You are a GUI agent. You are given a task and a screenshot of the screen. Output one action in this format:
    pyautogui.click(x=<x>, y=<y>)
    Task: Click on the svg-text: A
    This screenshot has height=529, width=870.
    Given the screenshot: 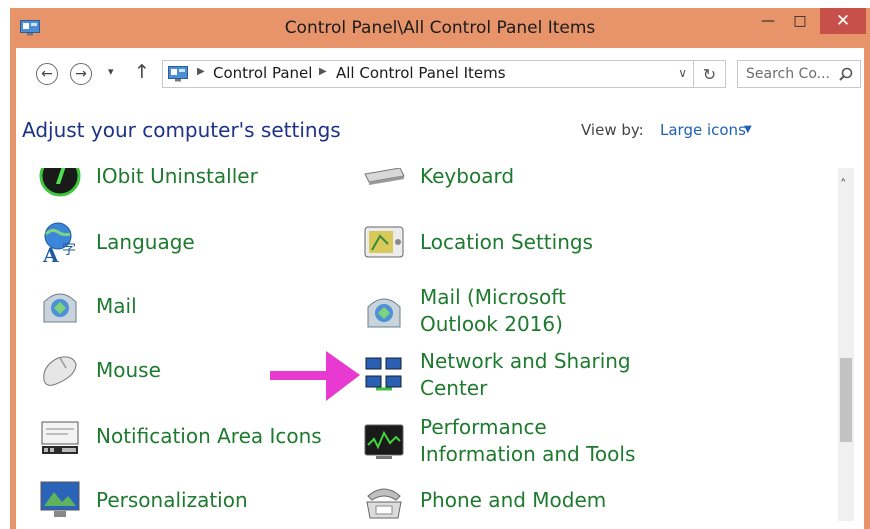 What is the action you would take?
    pyautogui.click(x=50, y=253)
    